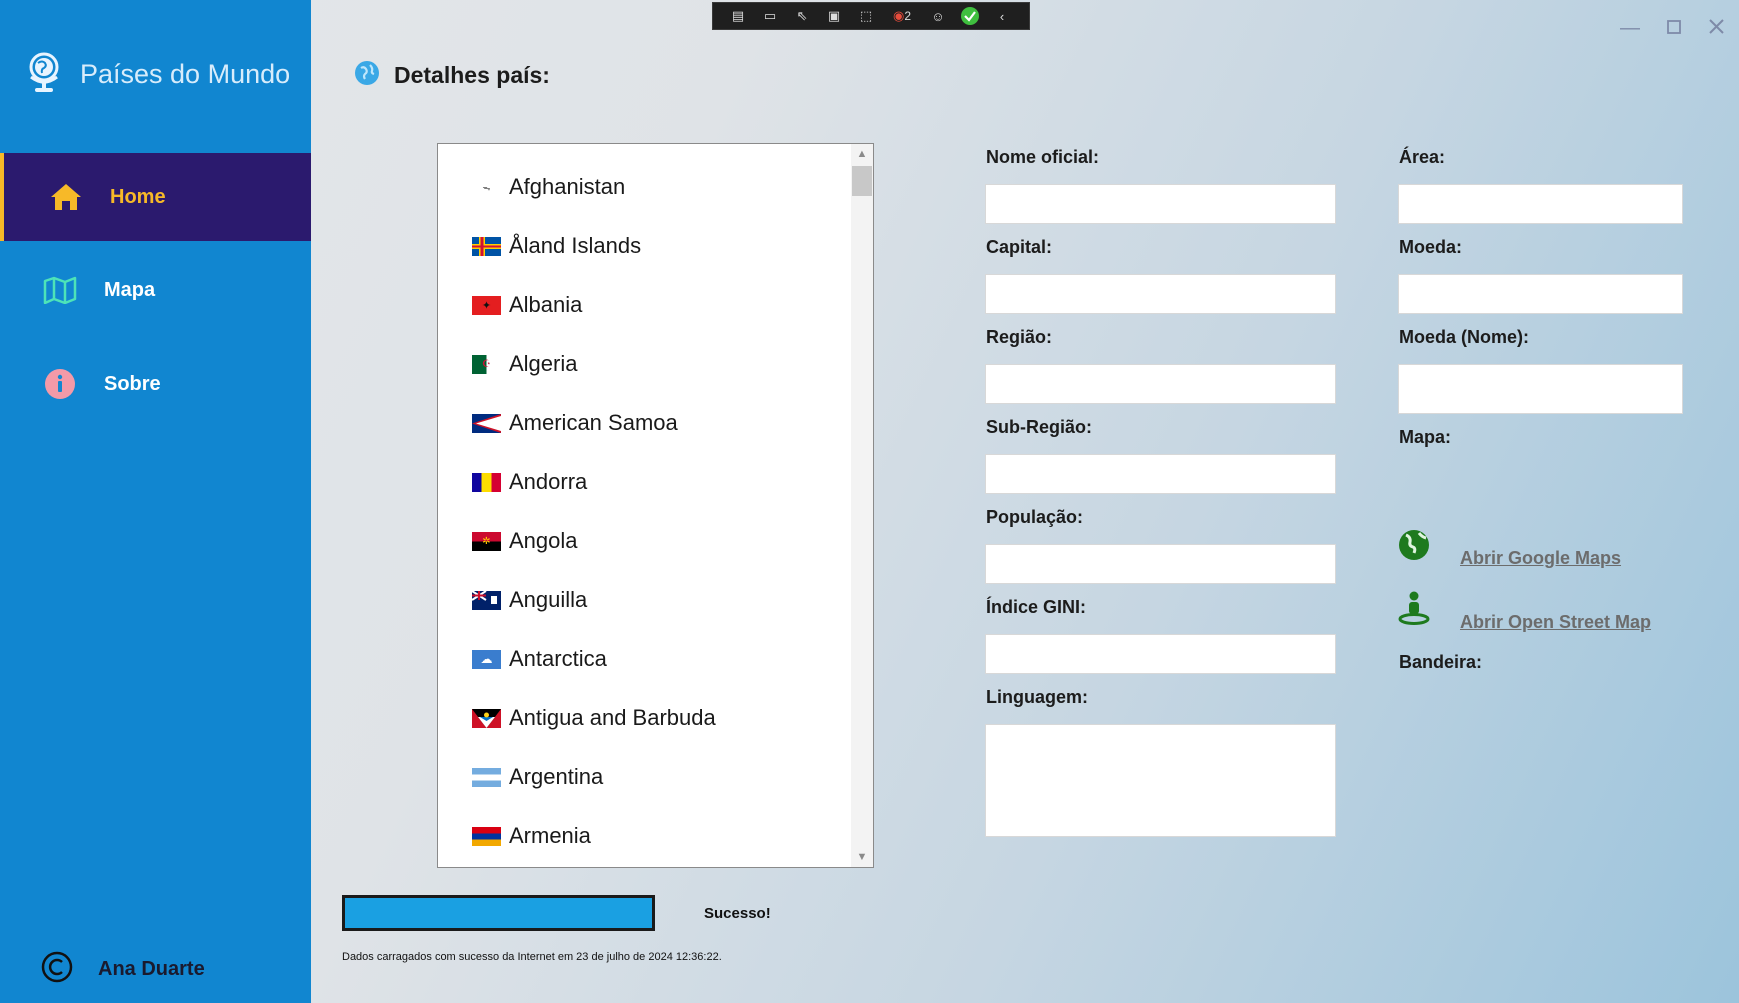  I want to click on map-icon, so click(60, 290).